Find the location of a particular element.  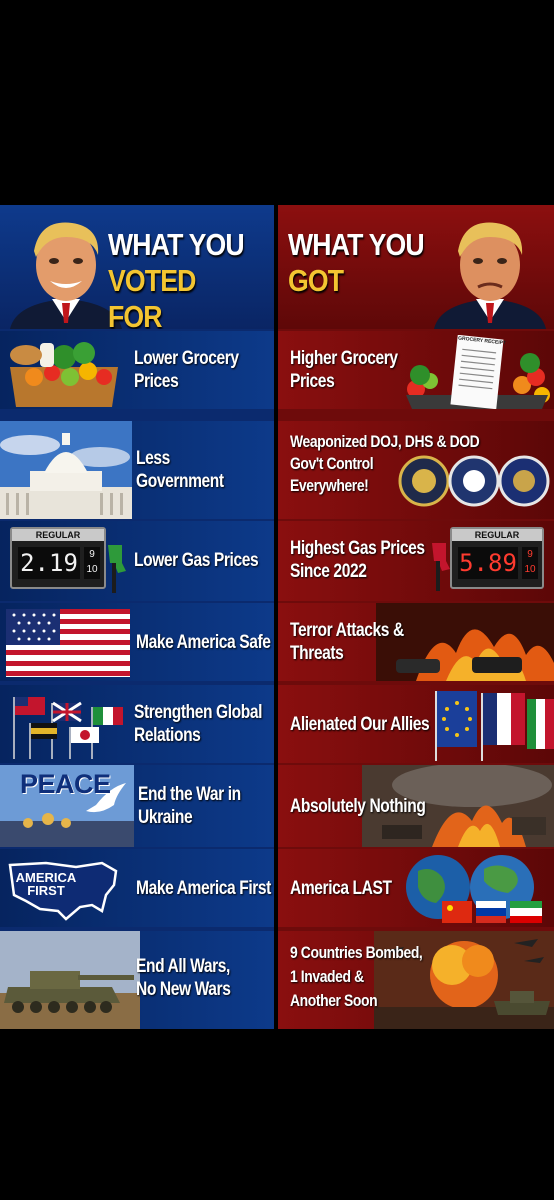

got-row-nothing: Absolutely Nothing is located at coordinates (416, 806).